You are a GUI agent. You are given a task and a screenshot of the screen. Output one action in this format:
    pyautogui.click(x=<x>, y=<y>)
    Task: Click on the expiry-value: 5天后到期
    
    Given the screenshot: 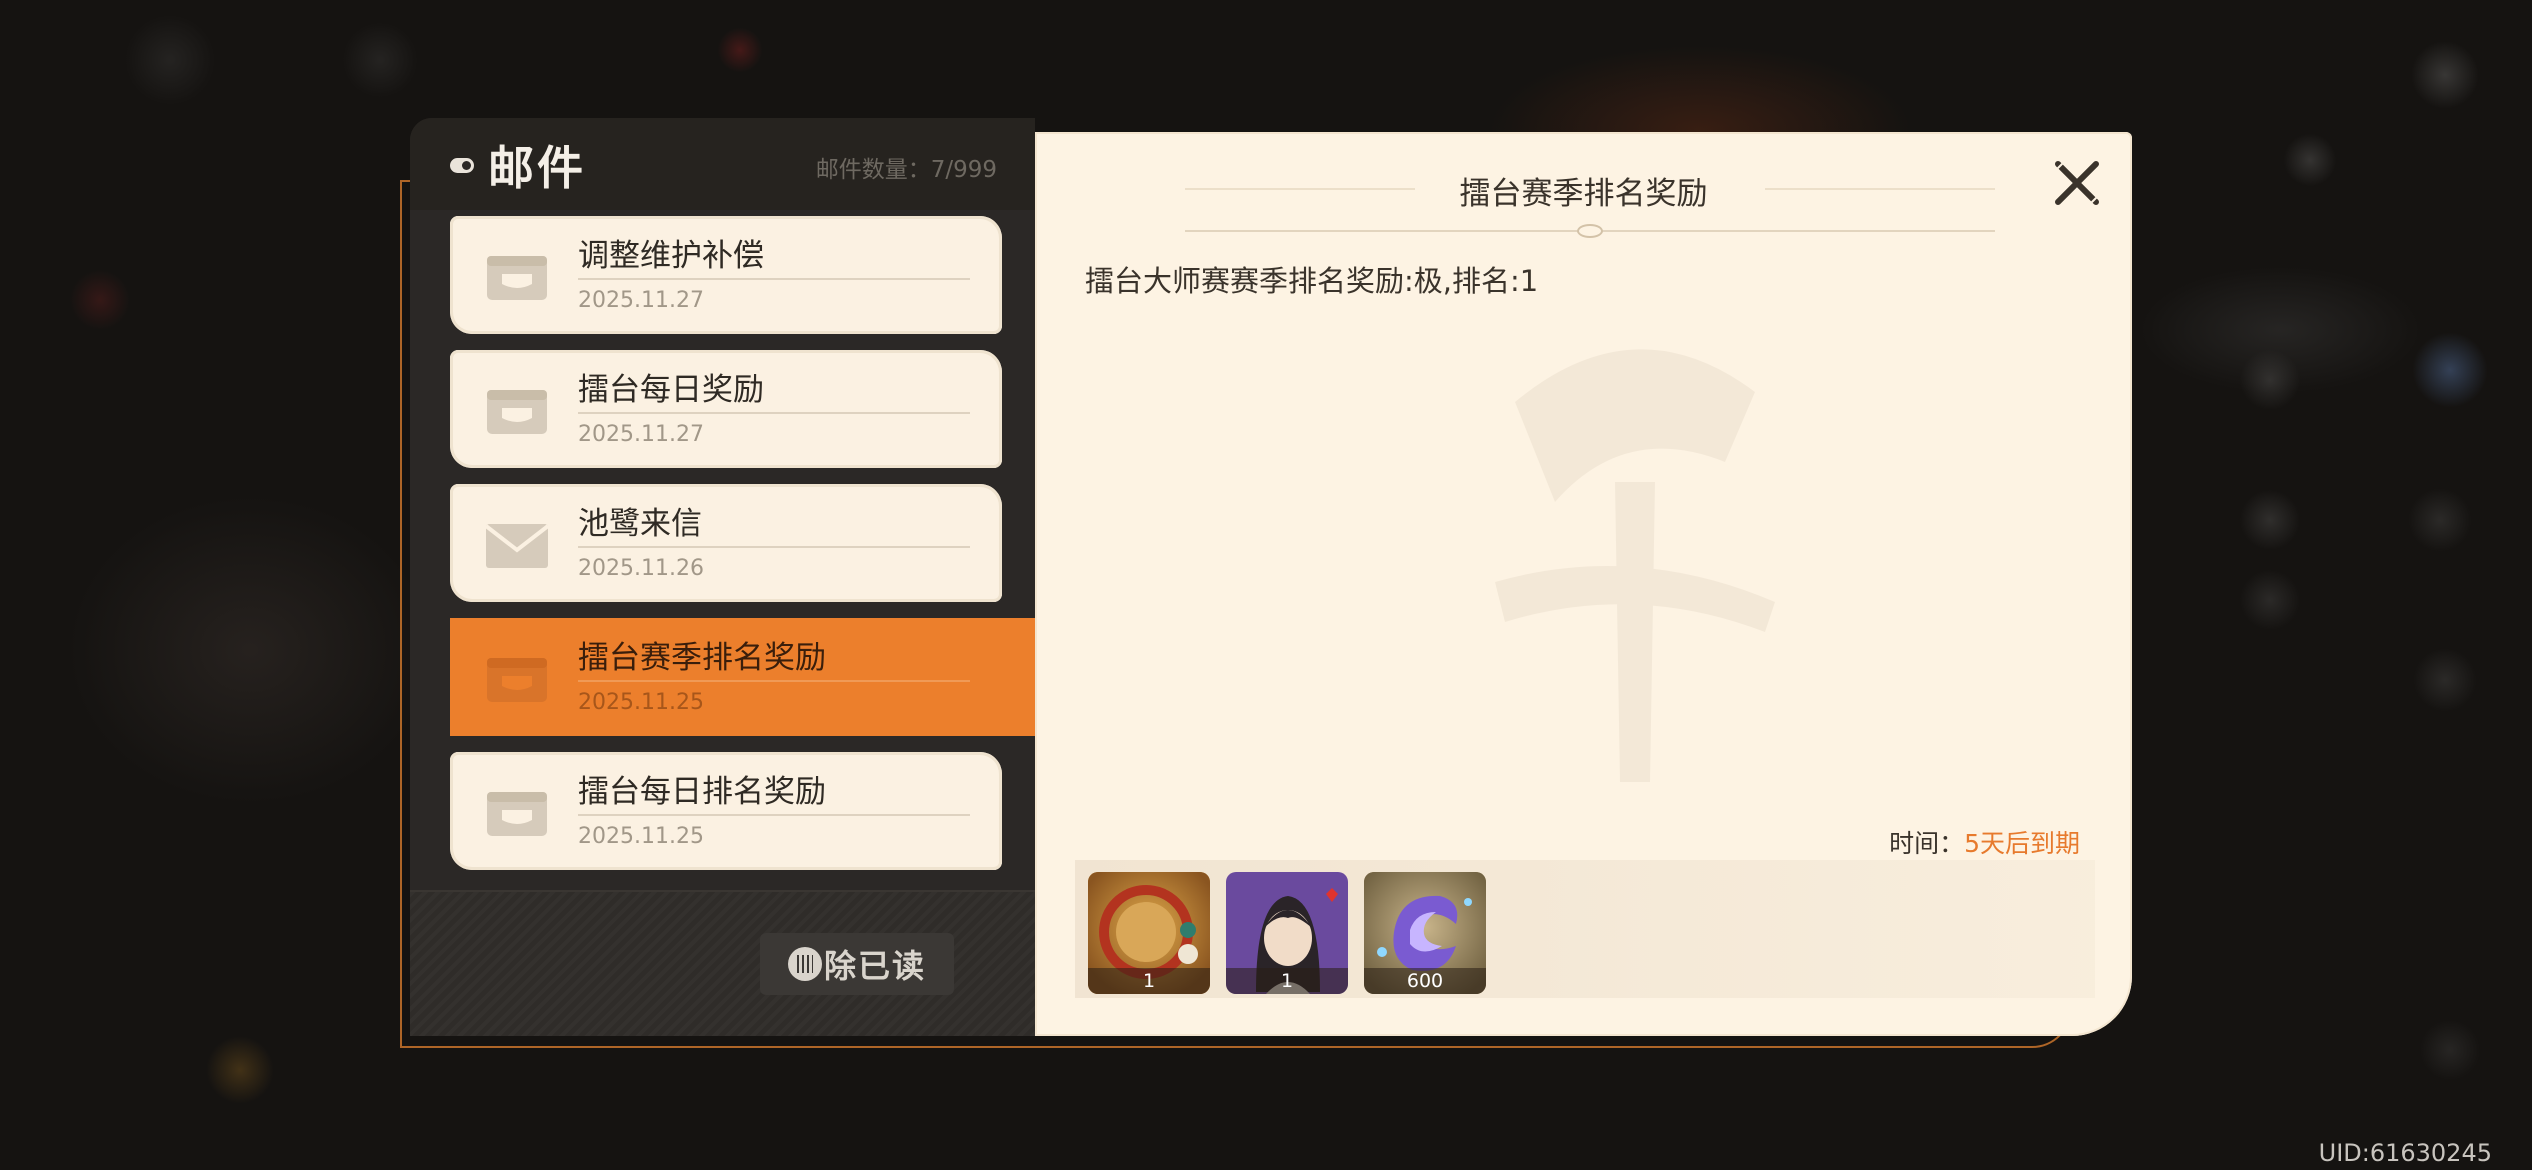 What is the action you would take?
    pyautogui.click(x=2022, y=843)
    